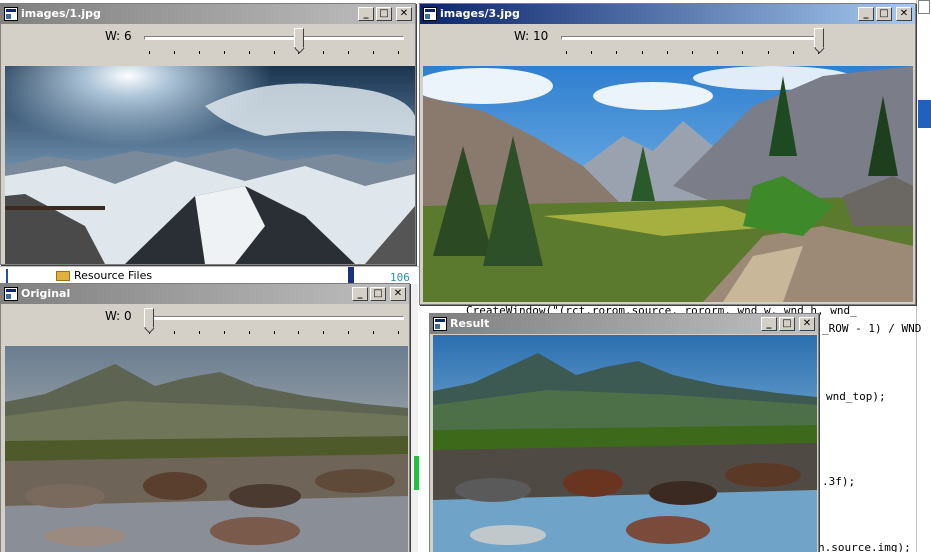  Describe the element at coordinates (856, 396) in the screenshot. I see `code-line: wnd_top);` at that location.